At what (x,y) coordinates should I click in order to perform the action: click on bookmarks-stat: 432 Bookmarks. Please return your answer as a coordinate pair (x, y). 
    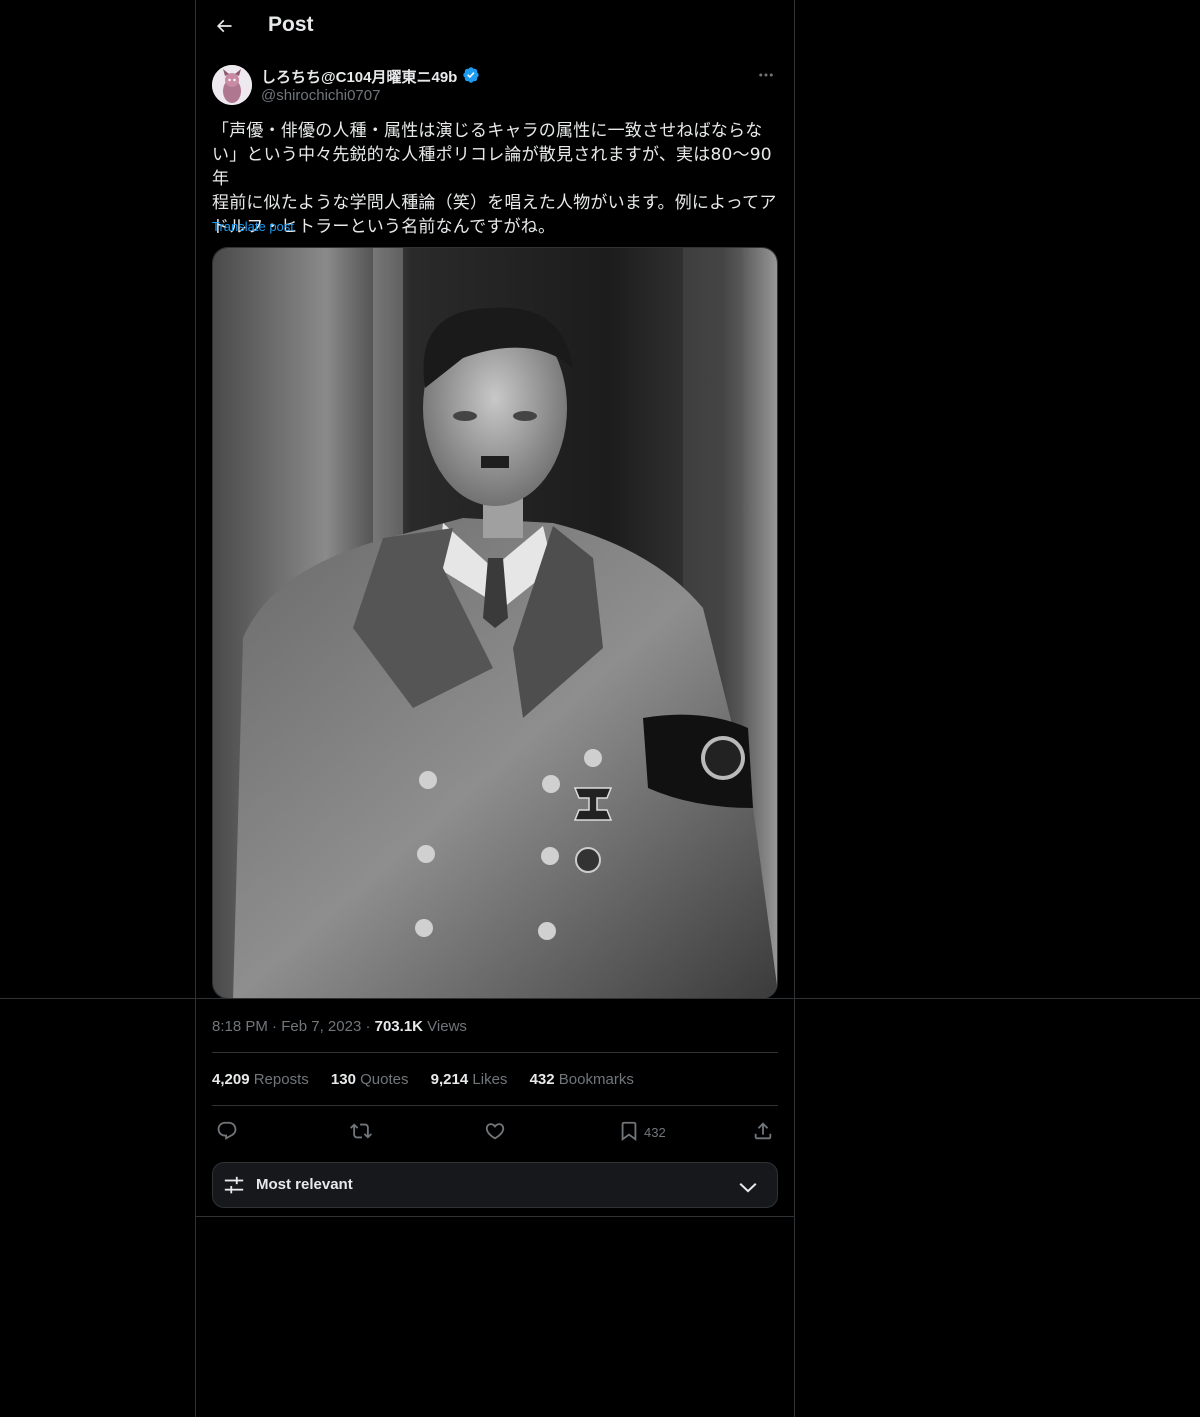
    Looking at the image, I should click on (582, 1079).